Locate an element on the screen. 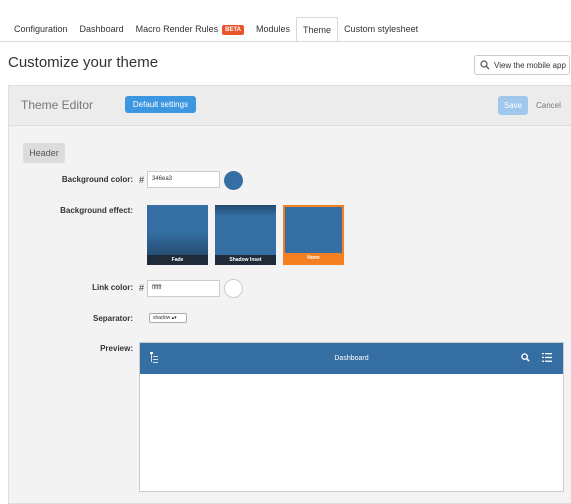 The width and height of the screenshot is (571, 504). effect-fade-option: Fade is located at coordinates (177, 235).